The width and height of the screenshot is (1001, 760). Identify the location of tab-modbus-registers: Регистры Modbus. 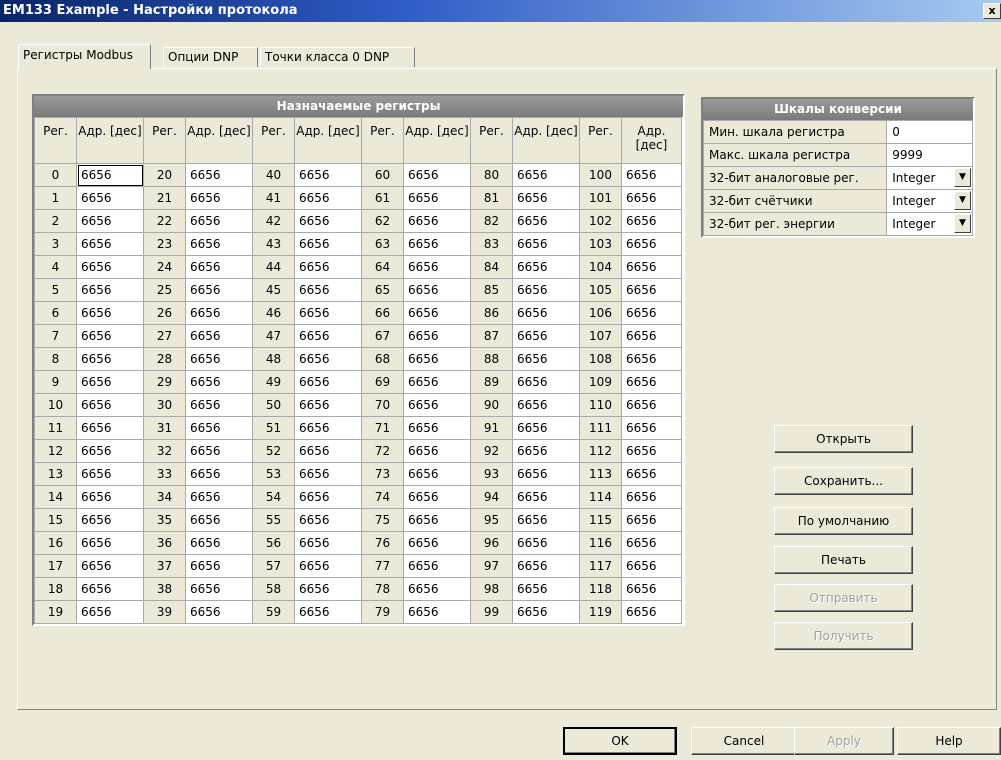
(84, 56).